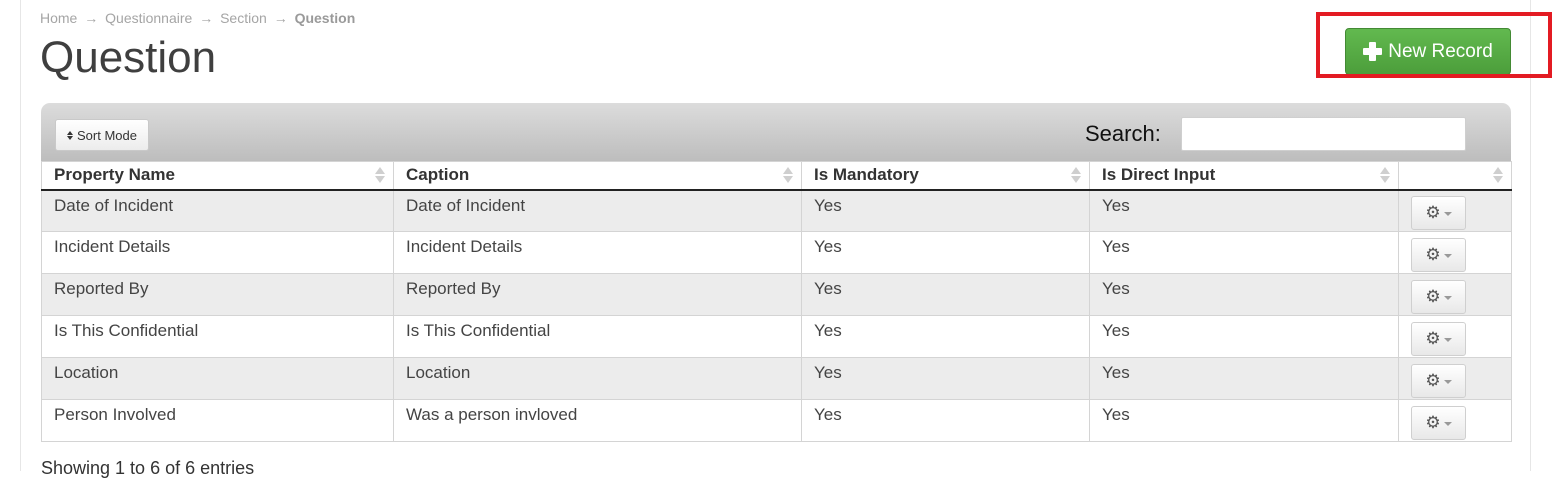 The height and width of the screenshot is (479, 1559). I want to click on column-header-is-mandatory: Is Mandatory, so click(945, 176).